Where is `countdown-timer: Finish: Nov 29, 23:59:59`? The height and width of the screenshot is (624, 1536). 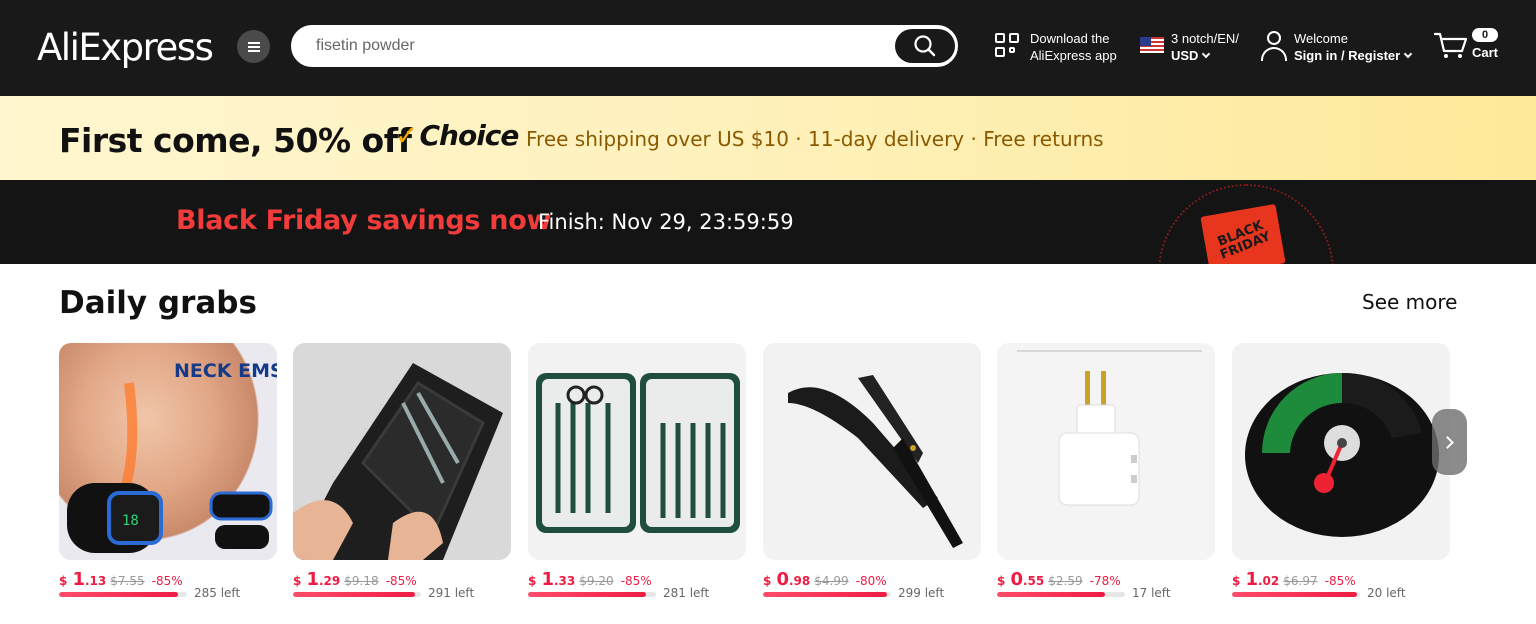
countdown-timer: Finish: Nov 29, 23:59:59 is located at coordinates (666, 222).